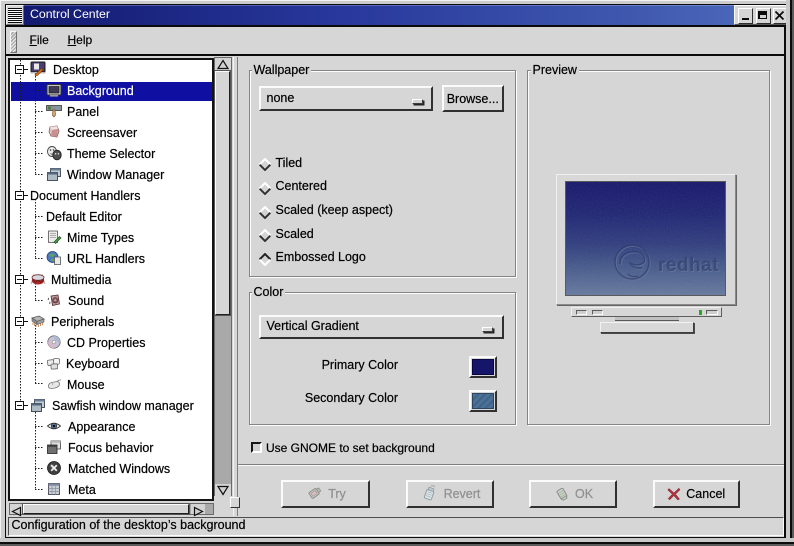 The image size is (794, 546). What do you see at coordinates (688, 265) in the screenshot?
I see `svg-text: redhat` at bounding box center [688, 265].